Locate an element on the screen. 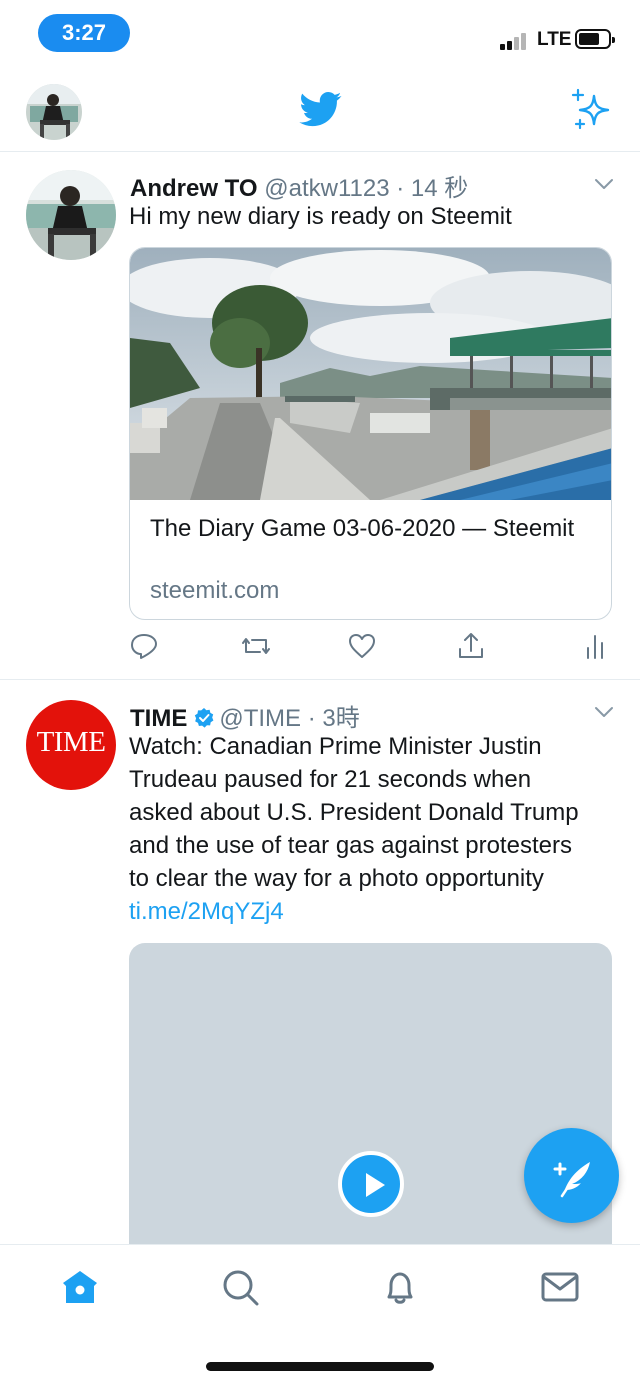 Image resolution: width=640 pixels, height=1386 pixels. card-domain: steemit.com is located at coordinates (215, 590).